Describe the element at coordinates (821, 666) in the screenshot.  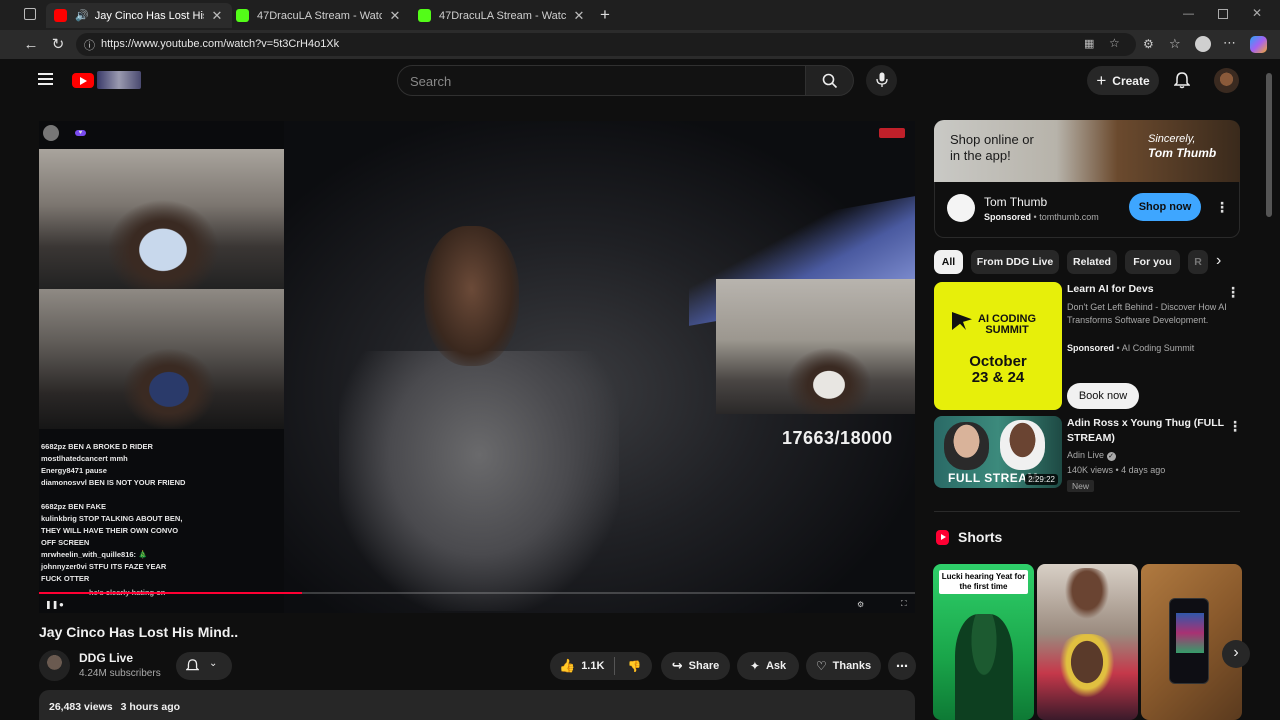
I see `super-thanks-icon: ♡` at that location.